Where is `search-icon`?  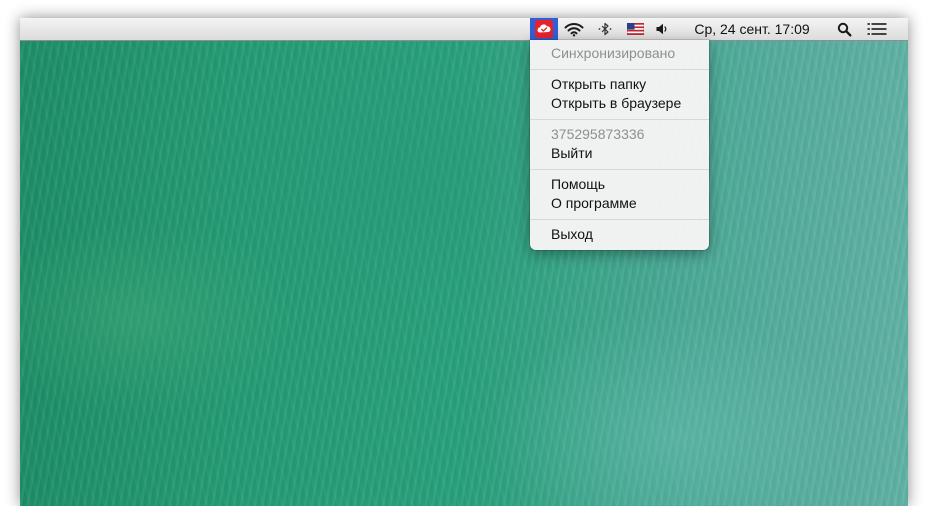
search-icon is located at coordinates (844, 29).